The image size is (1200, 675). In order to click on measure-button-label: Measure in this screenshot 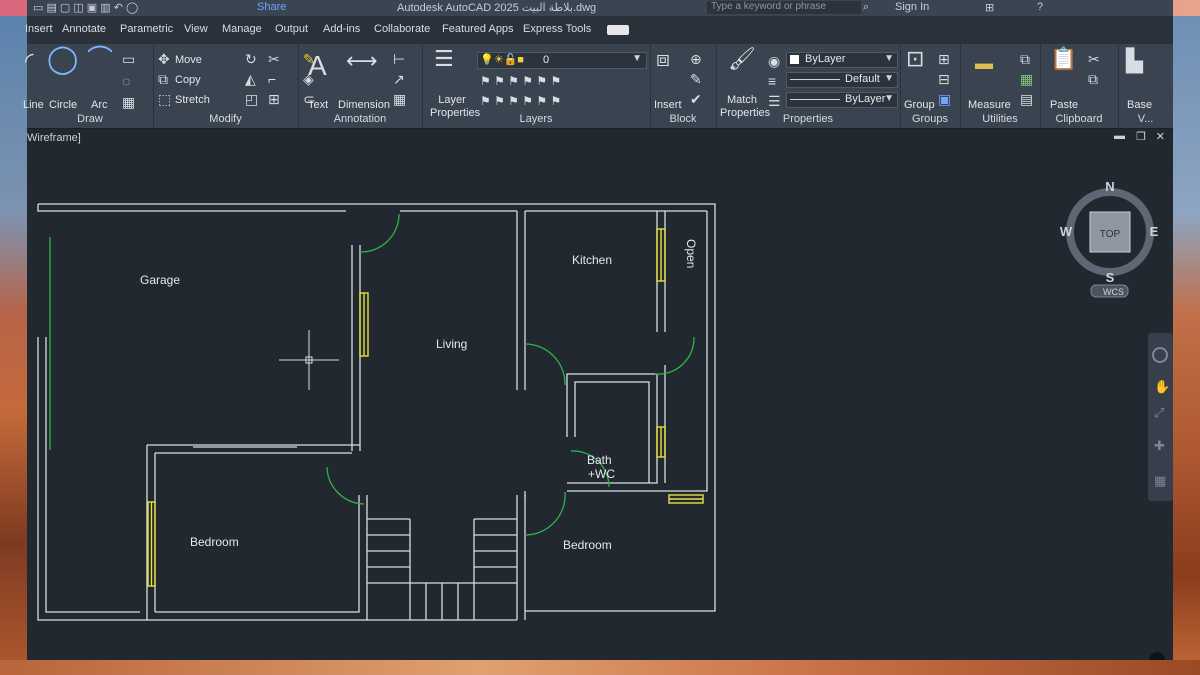, I will do `click(989, 105)`.